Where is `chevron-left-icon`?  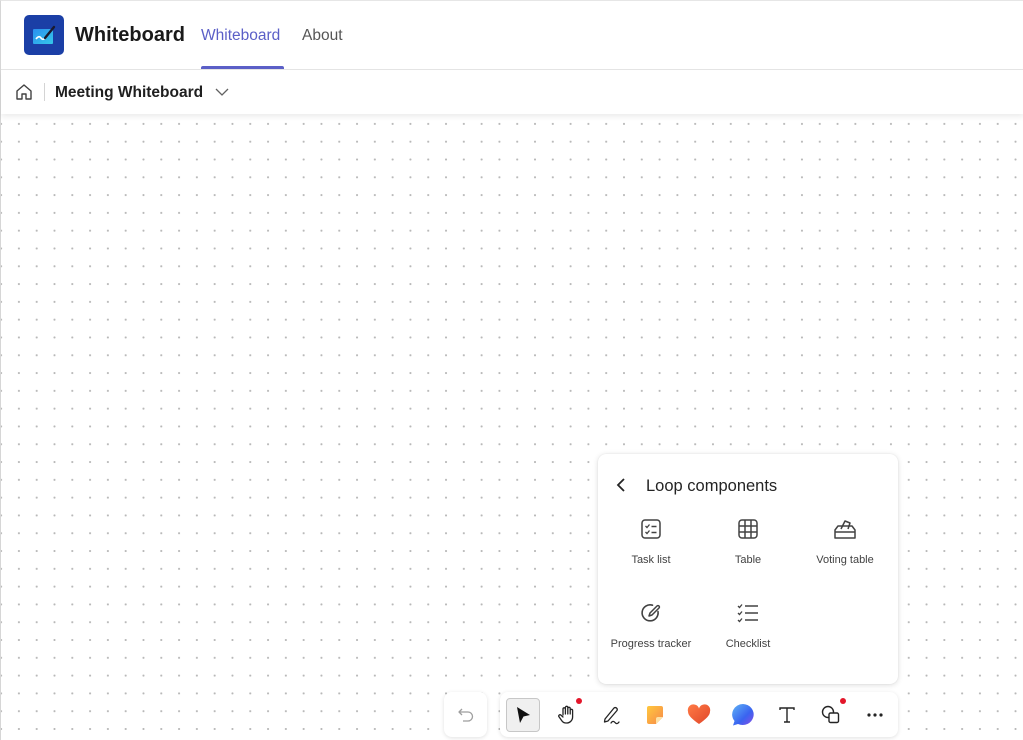 chevron-left-icon is located at coordinates (621, 485).